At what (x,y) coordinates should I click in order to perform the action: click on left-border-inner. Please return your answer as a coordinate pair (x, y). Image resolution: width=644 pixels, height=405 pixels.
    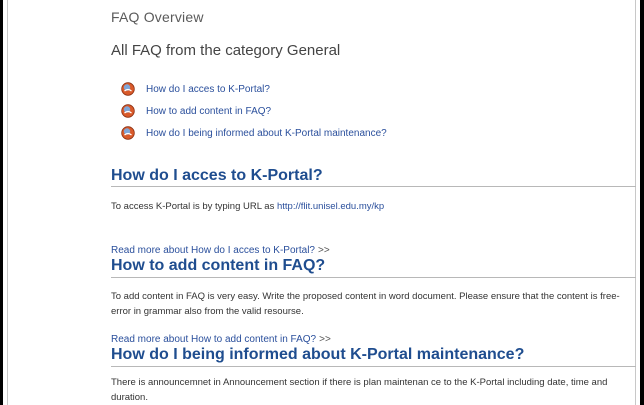
    Looking at the image, I should click on (7, 202).